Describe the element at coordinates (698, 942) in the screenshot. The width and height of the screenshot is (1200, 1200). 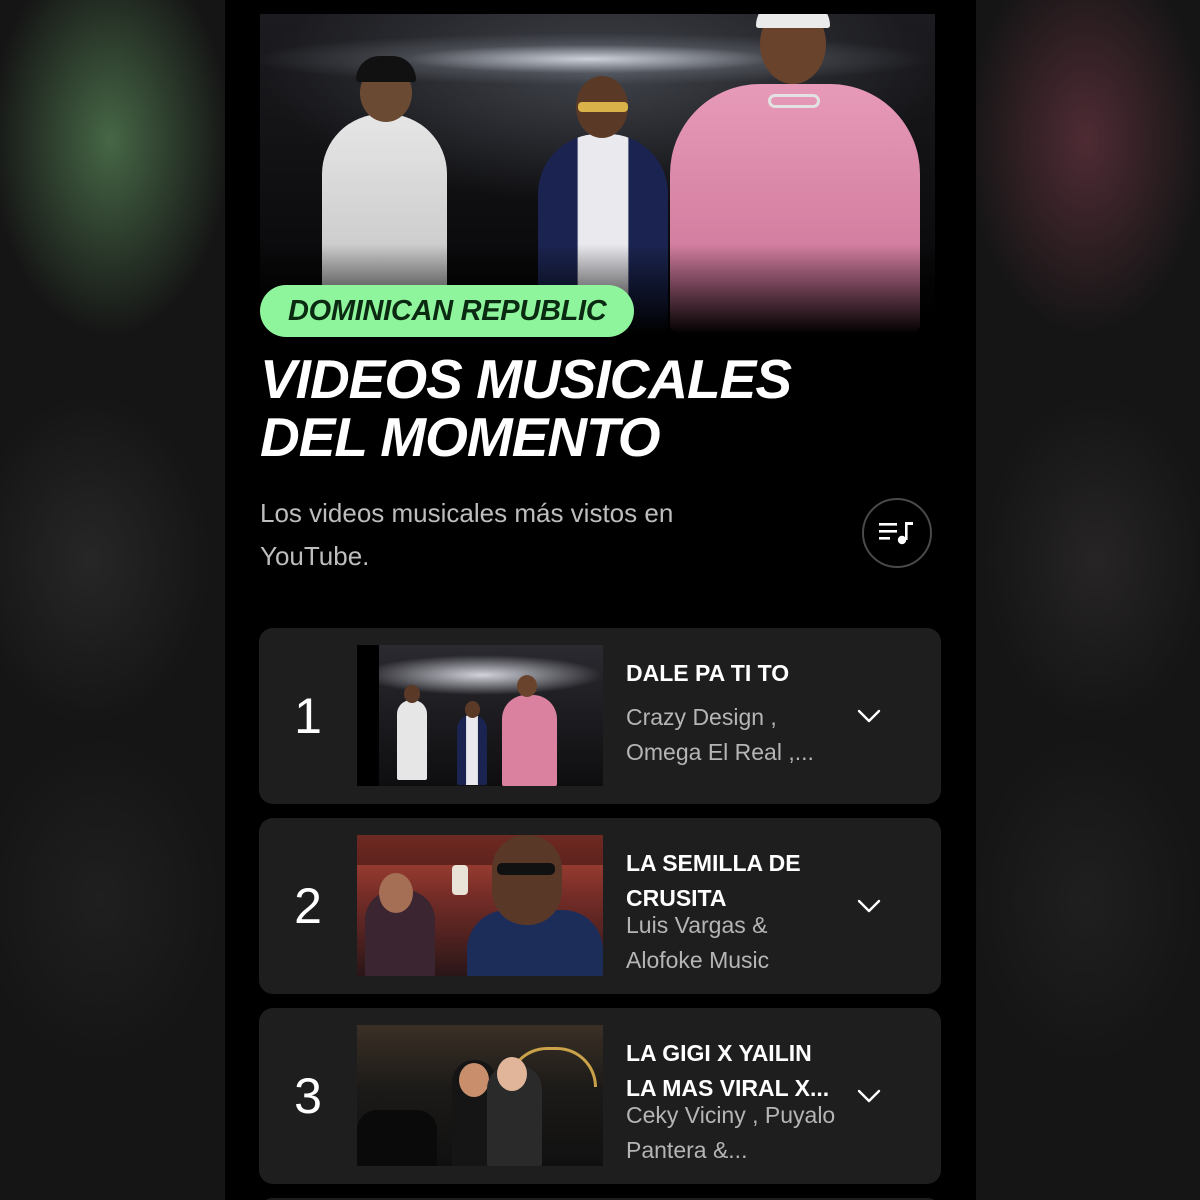
I see `song-artists: Luis Vargas & Alofoke Music` at that location.